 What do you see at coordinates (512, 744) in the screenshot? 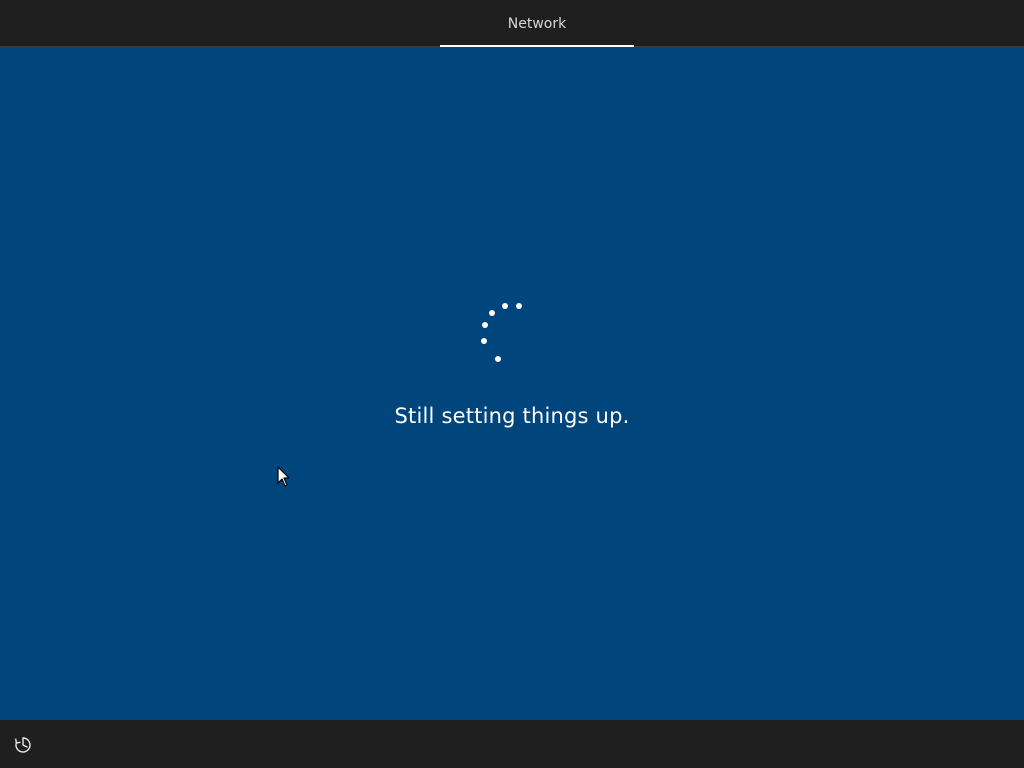
I see `bottom-bar` at bounding box center [512, 744].